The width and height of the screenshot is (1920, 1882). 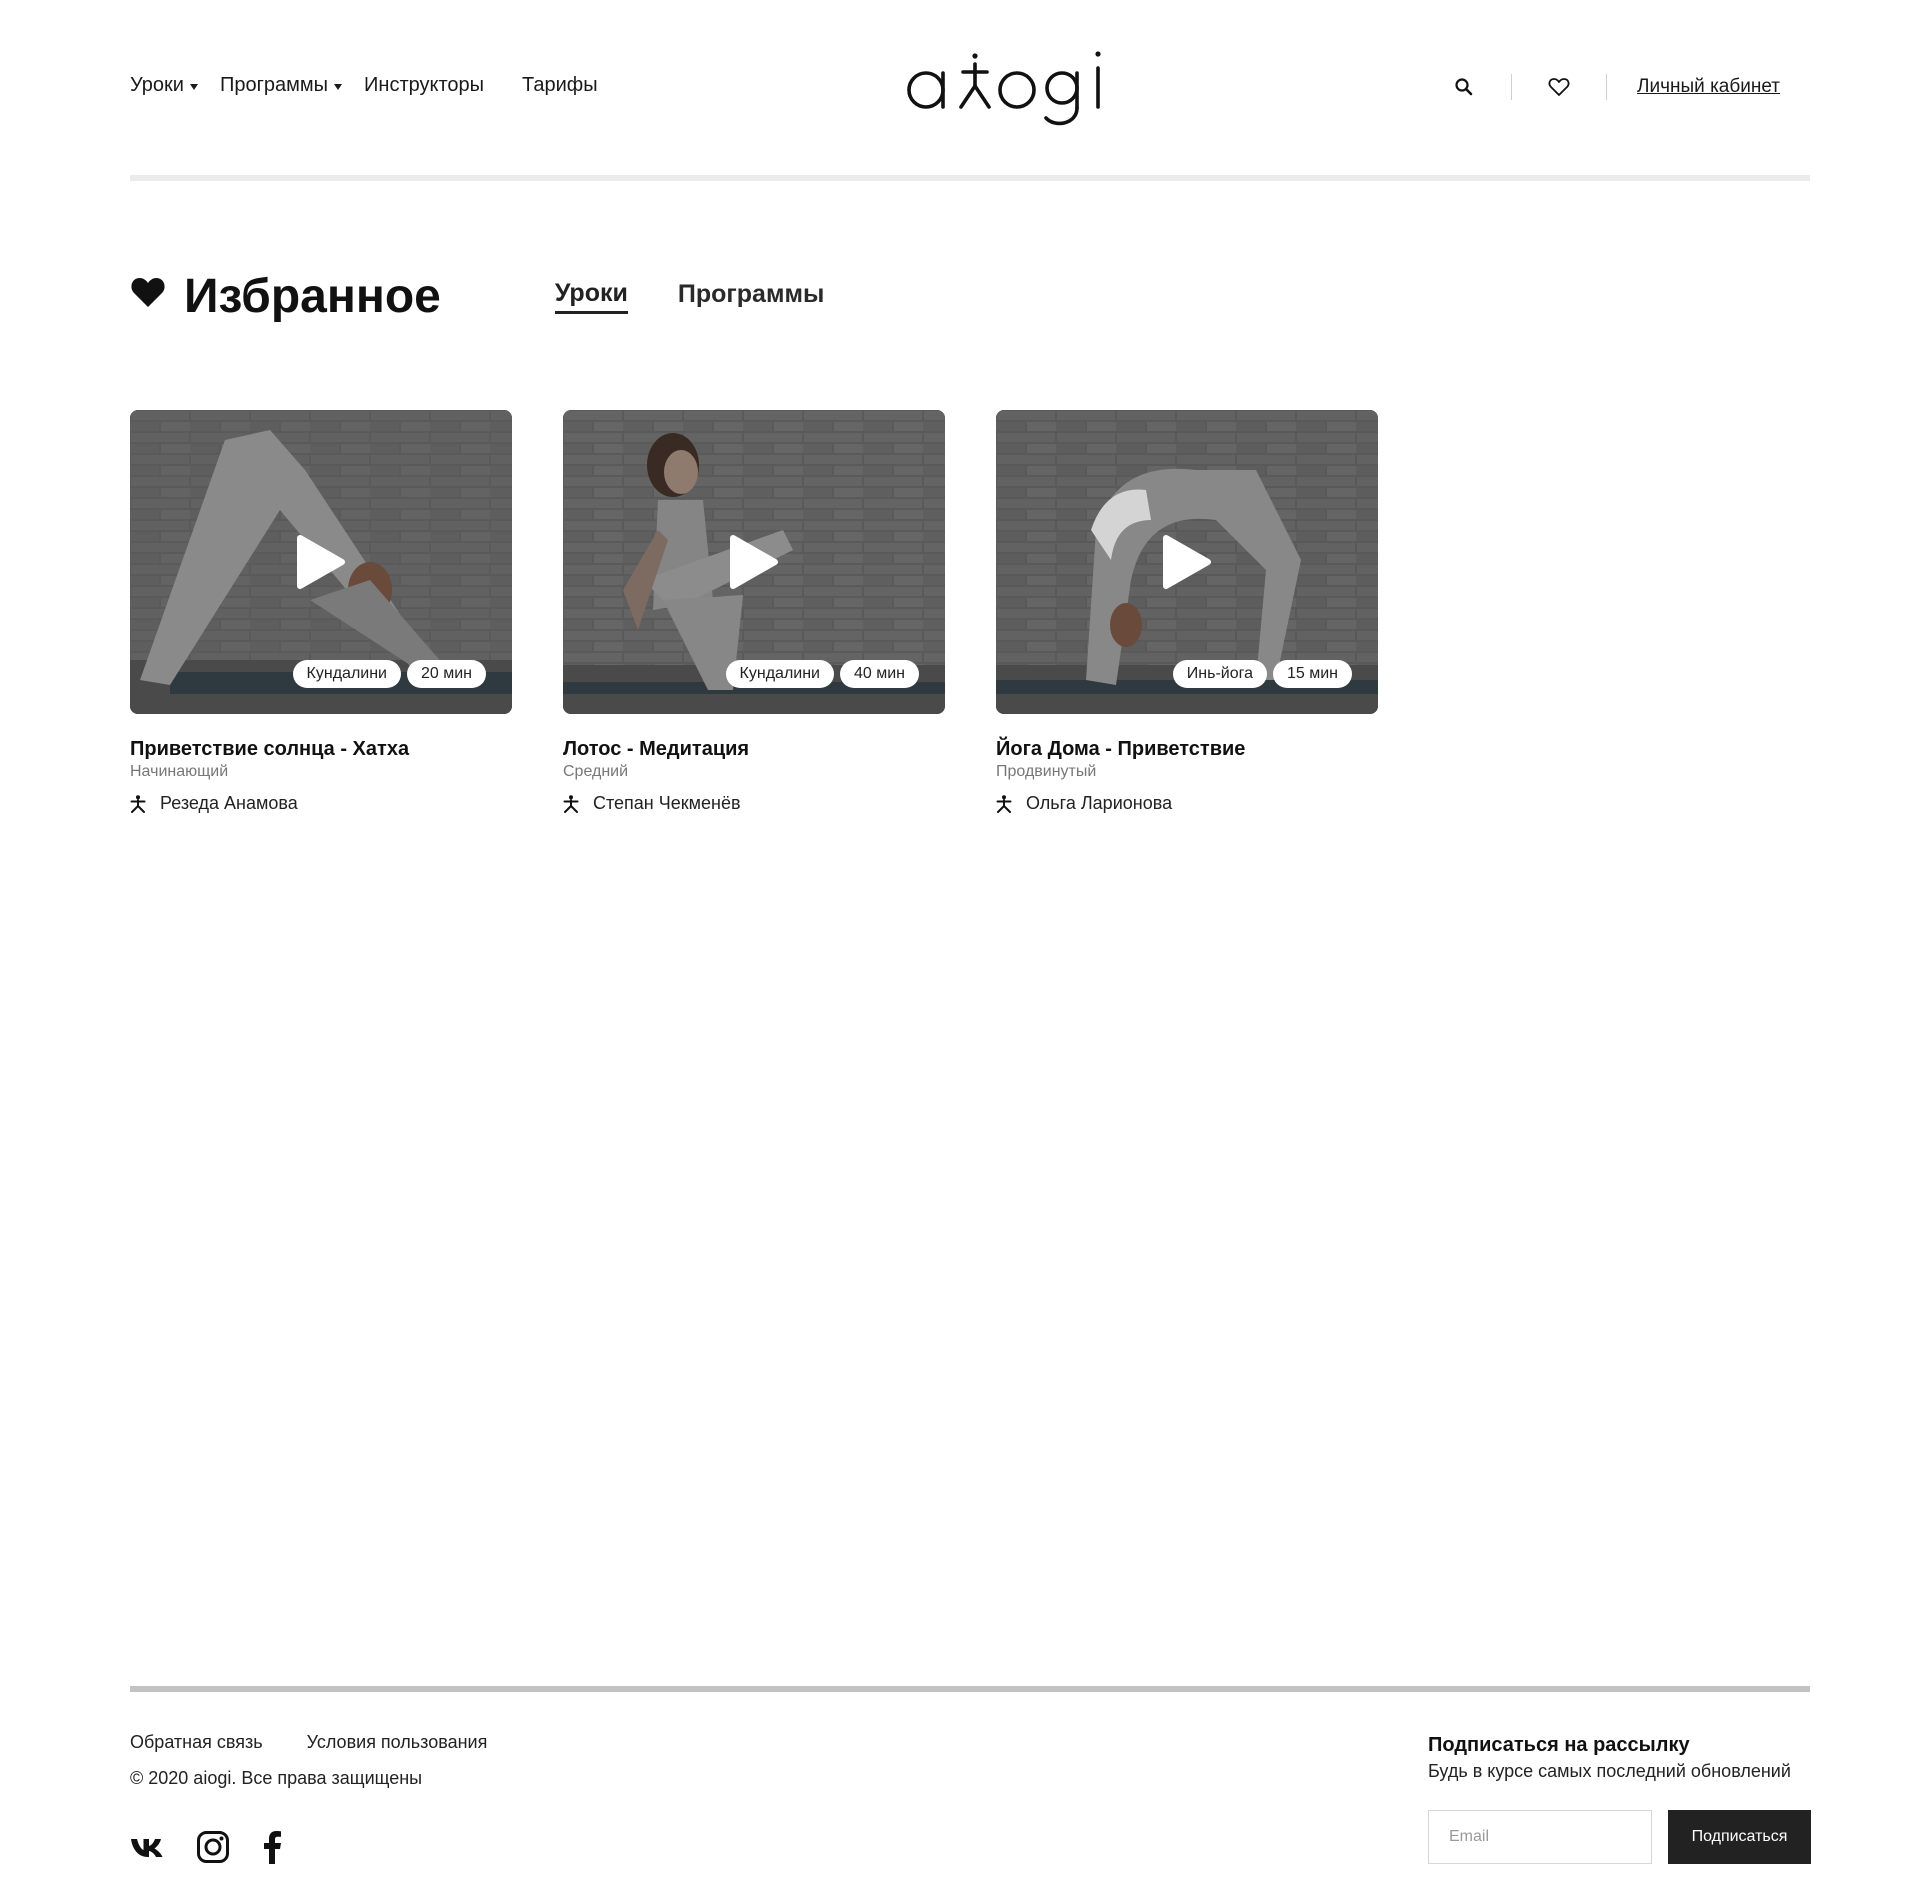 What do you see at coordinates (879, 674) in the screenshot?
I see `duration-badge: 40 мин` at bounding box center [879, 674].